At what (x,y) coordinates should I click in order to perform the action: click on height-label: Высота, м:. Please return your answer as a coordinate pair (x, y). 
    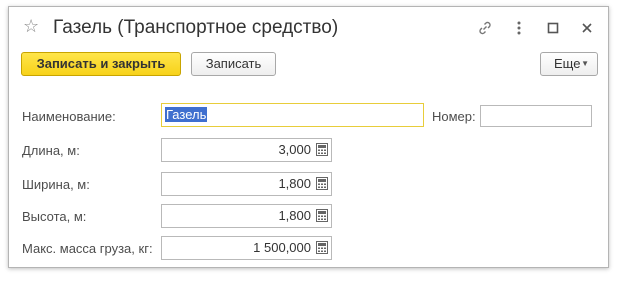
    Looking at the image, I should click on (54, 216).